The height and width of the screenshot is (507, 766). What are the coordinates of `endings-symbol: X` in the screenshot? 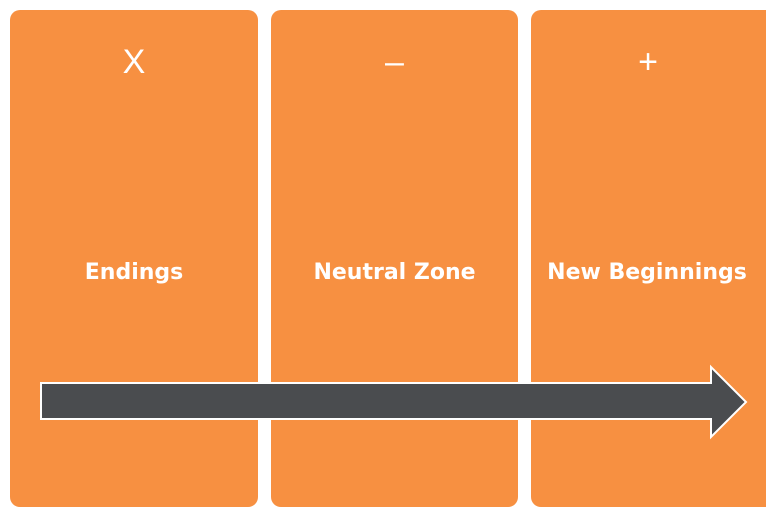 It's located at (134, 62).